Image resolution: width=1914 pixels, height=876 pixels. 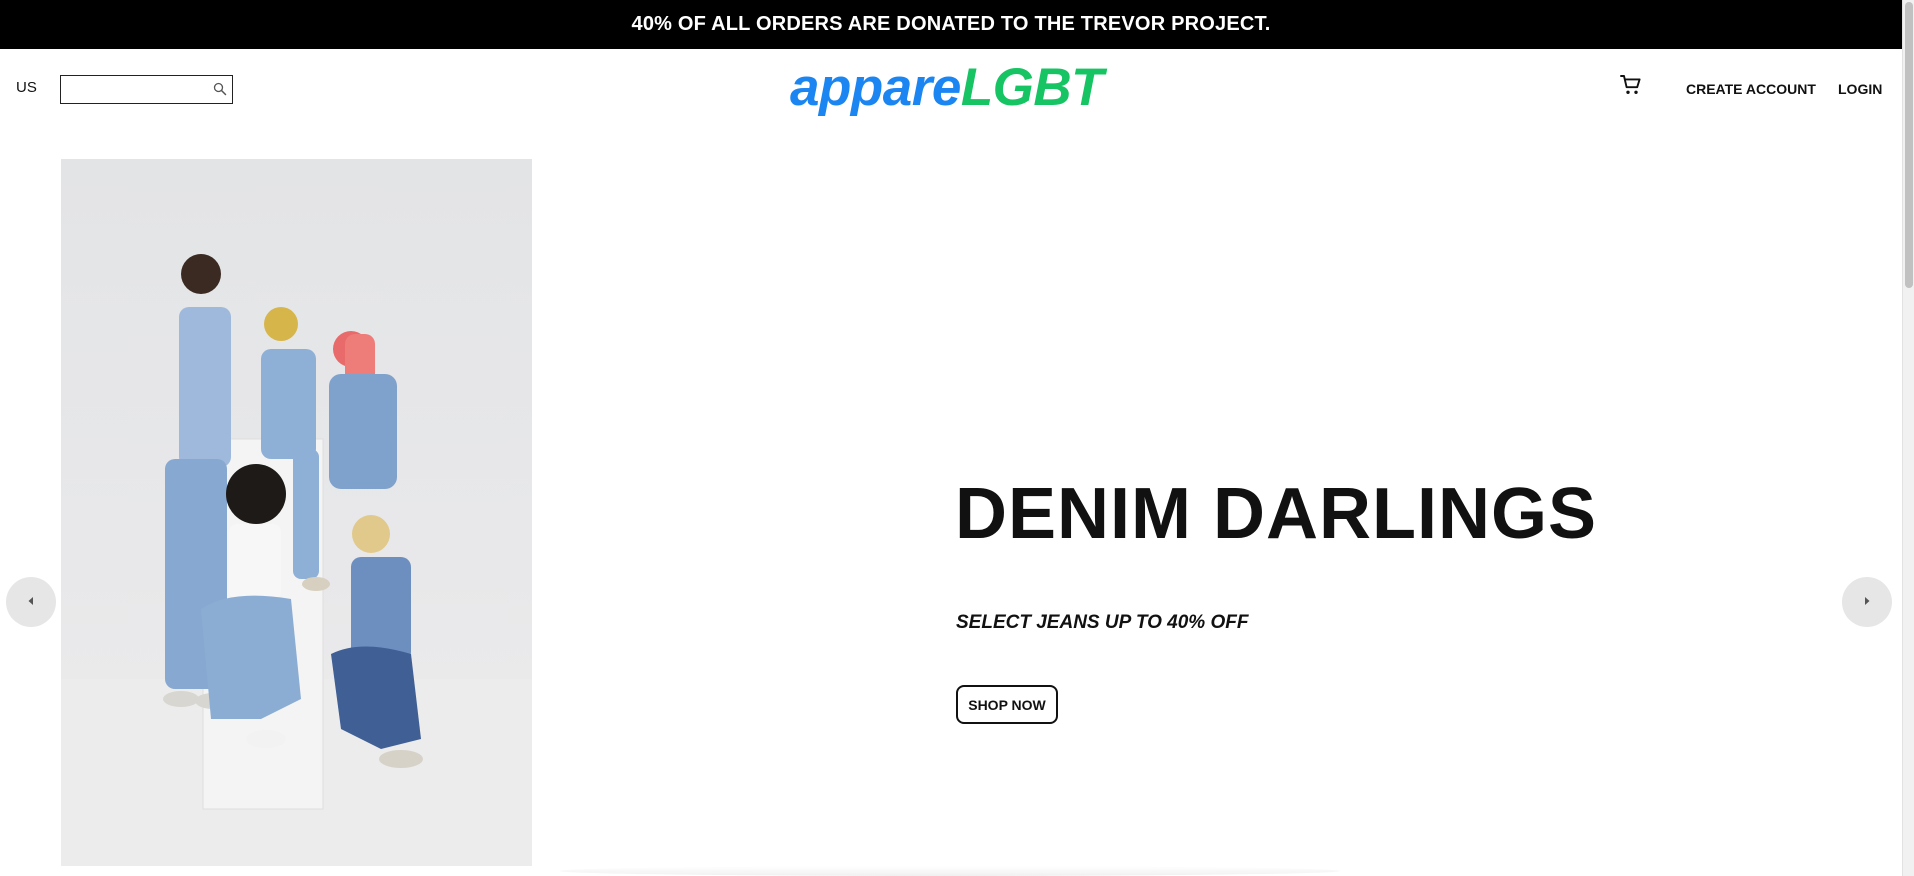 What do you see at coordinates (220, 89) in the screenshot?
I see `search-icon` at bounding box center [220, 89].